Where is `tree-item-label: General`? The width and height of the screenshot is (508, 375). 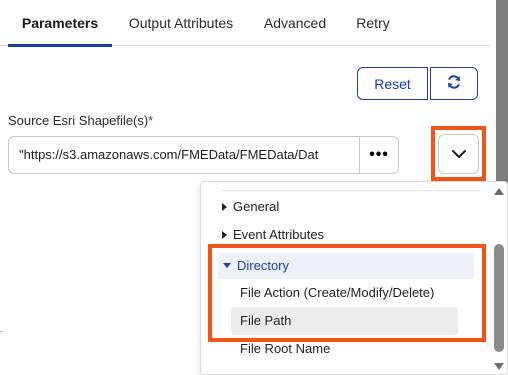 tree-item-label: General is located at coordinates (256, 206).